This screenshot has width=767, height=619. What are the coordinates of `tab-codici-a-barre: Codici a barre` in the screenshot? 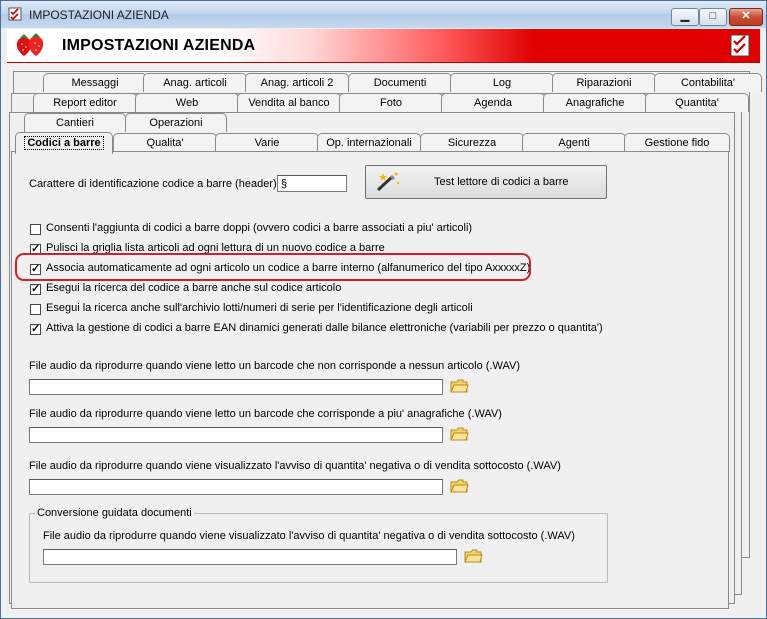 It's located at (64, 143).